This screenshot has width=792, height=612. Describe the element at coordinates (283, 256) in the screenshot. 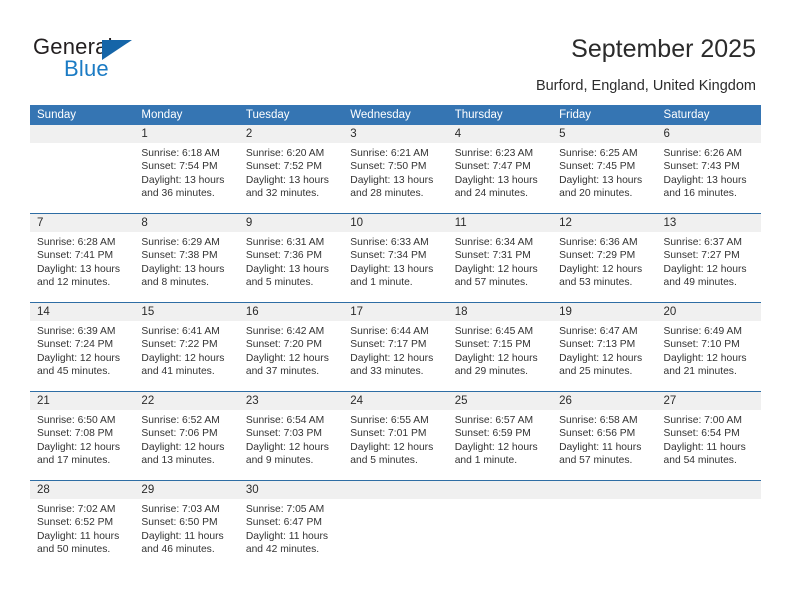

I see `sunset-text: Sunset: 7:36 PM` at that location.